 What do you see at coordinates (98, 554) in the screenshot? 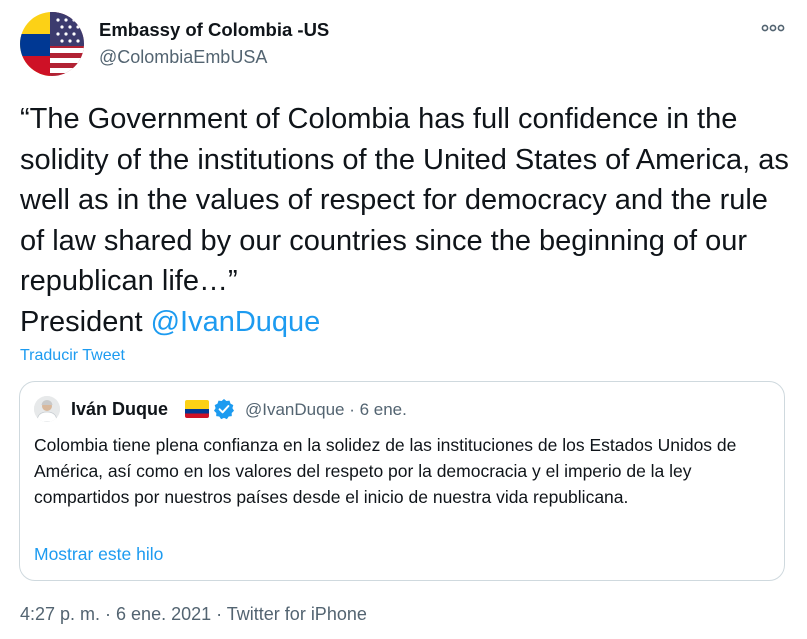
I see `show-thread-link: Mostrar este hilo` at bounding box center [98, 554].